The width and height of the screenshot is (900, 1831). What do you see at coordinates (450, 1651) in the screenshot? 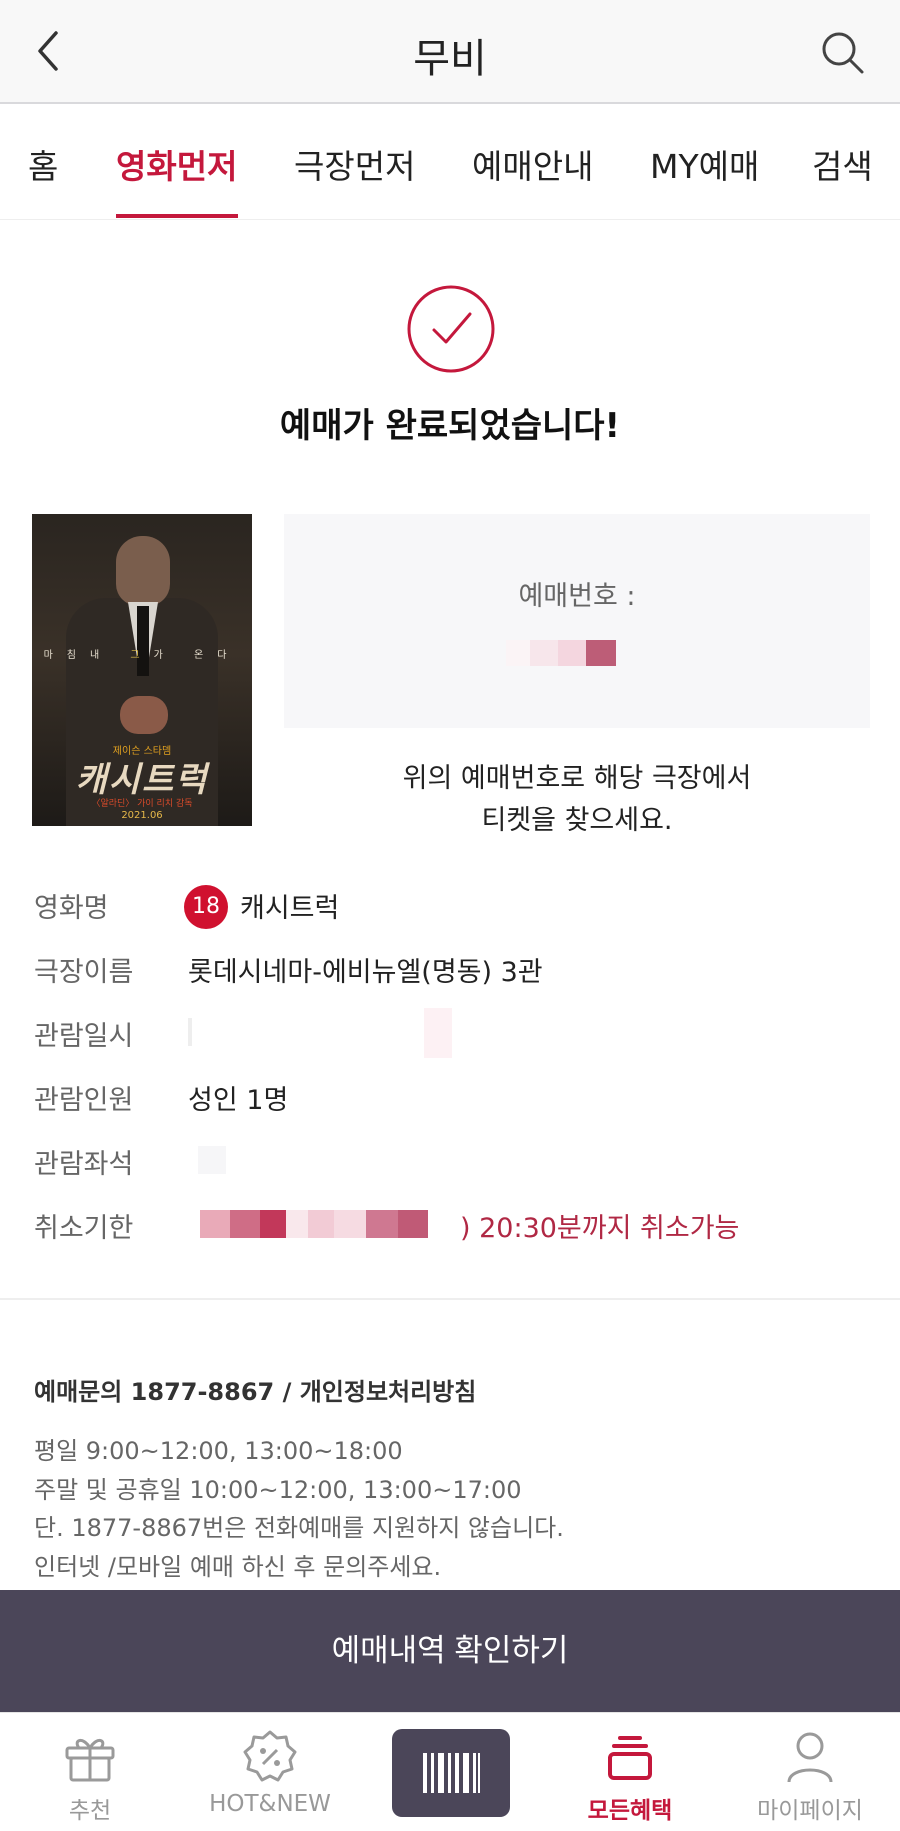
I see `view-booking-history-button: 예매내역 확인하기` at bounding box center [450, 1651].